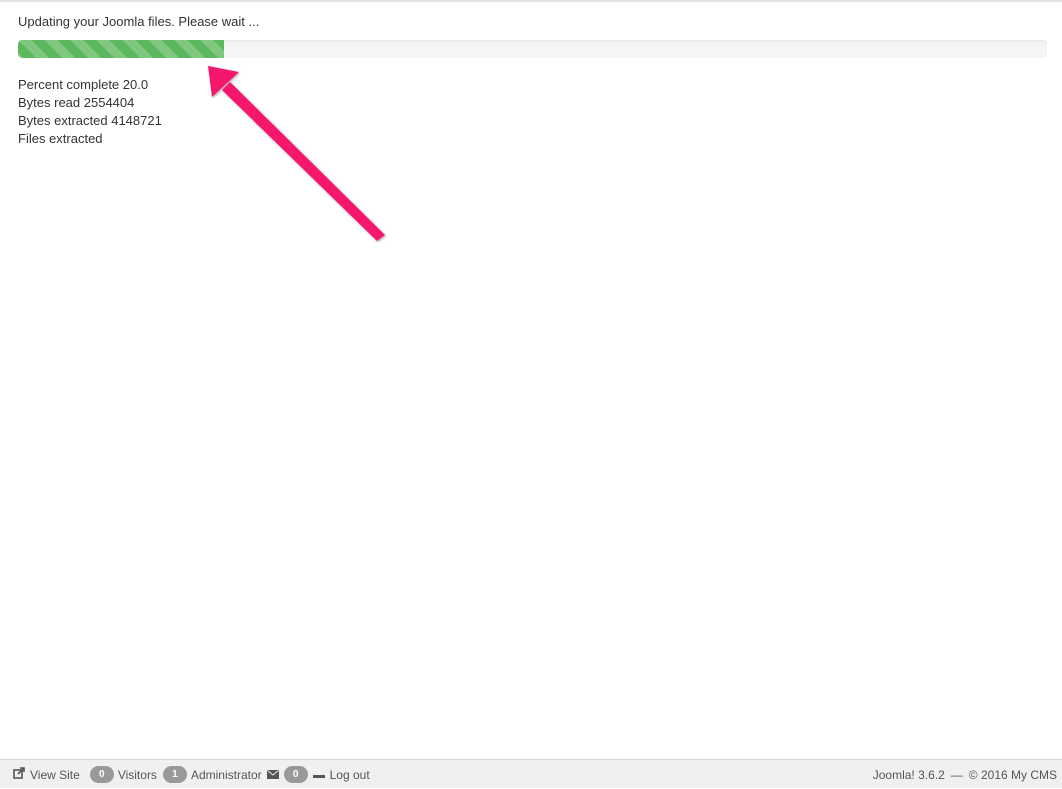 The image size is (1062, 789). What do you see at coordinates (174, 774) in the screenshot?
I see `administrators-count-badge: 1` at bounding box center [174, 774].